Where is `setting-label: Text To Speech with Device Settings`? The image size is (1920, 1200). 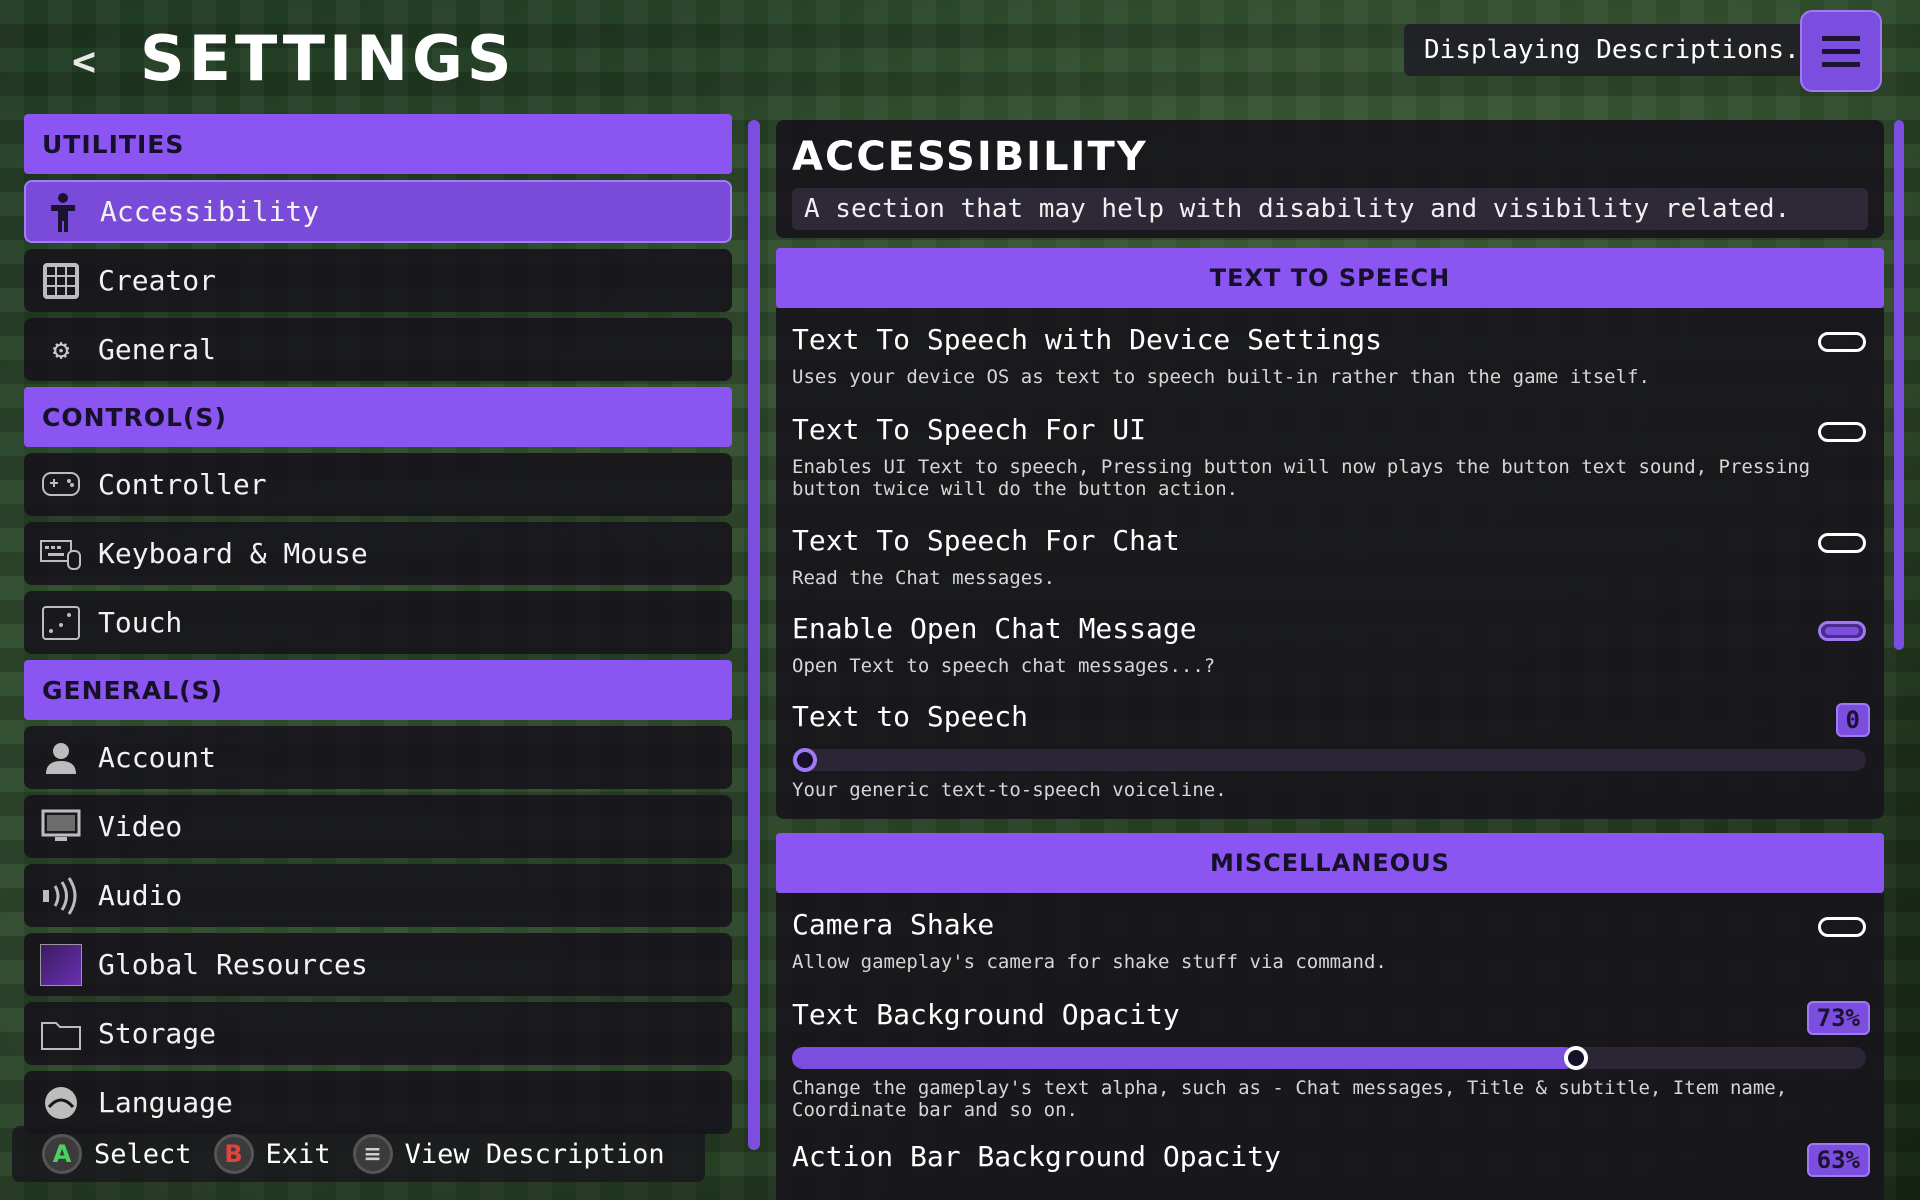 setting-label: Text To Speech with Device Settings is located at coordinates (1087, 339).